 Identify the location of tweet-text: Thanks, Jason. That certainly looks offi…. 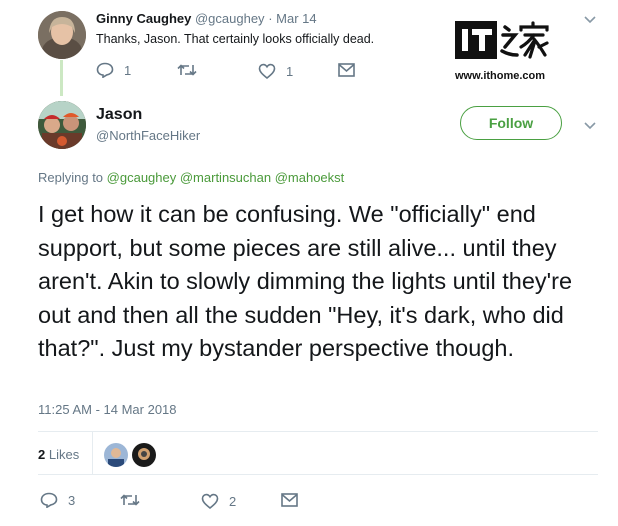
(235, 39).